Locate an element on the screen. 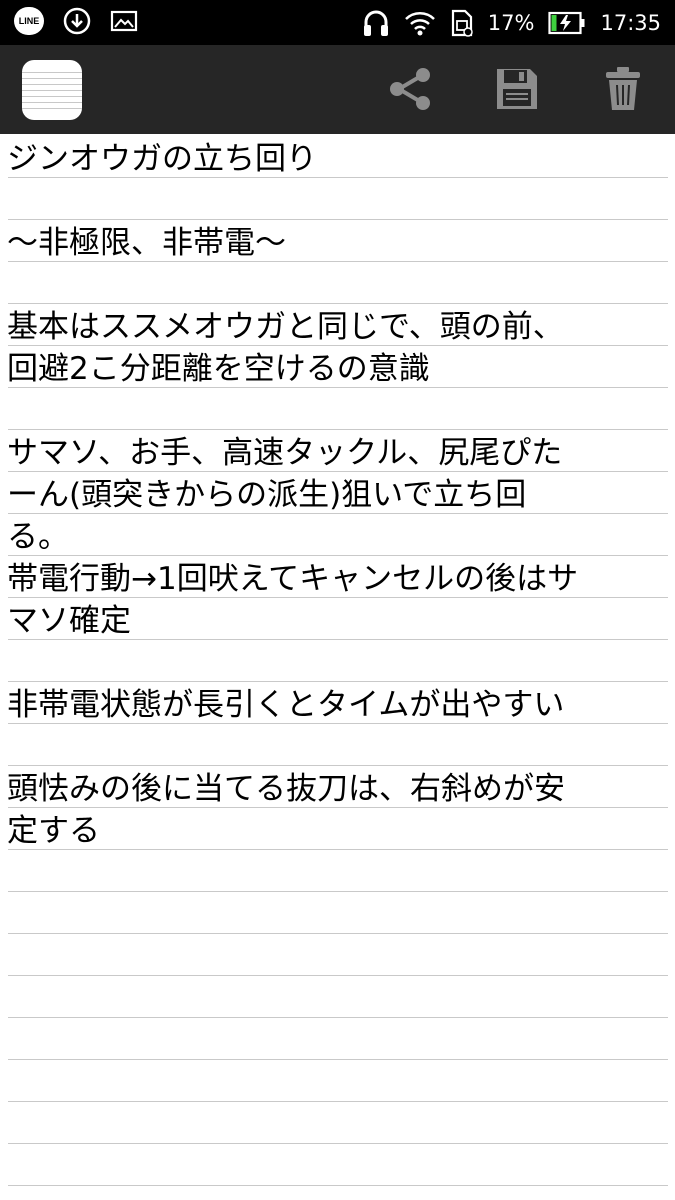 The width and height of the screenshot is (675, 1200). note-line: サマソ、お手、高速タックル、尻尾ぴた is located at coordinates (285, 453).